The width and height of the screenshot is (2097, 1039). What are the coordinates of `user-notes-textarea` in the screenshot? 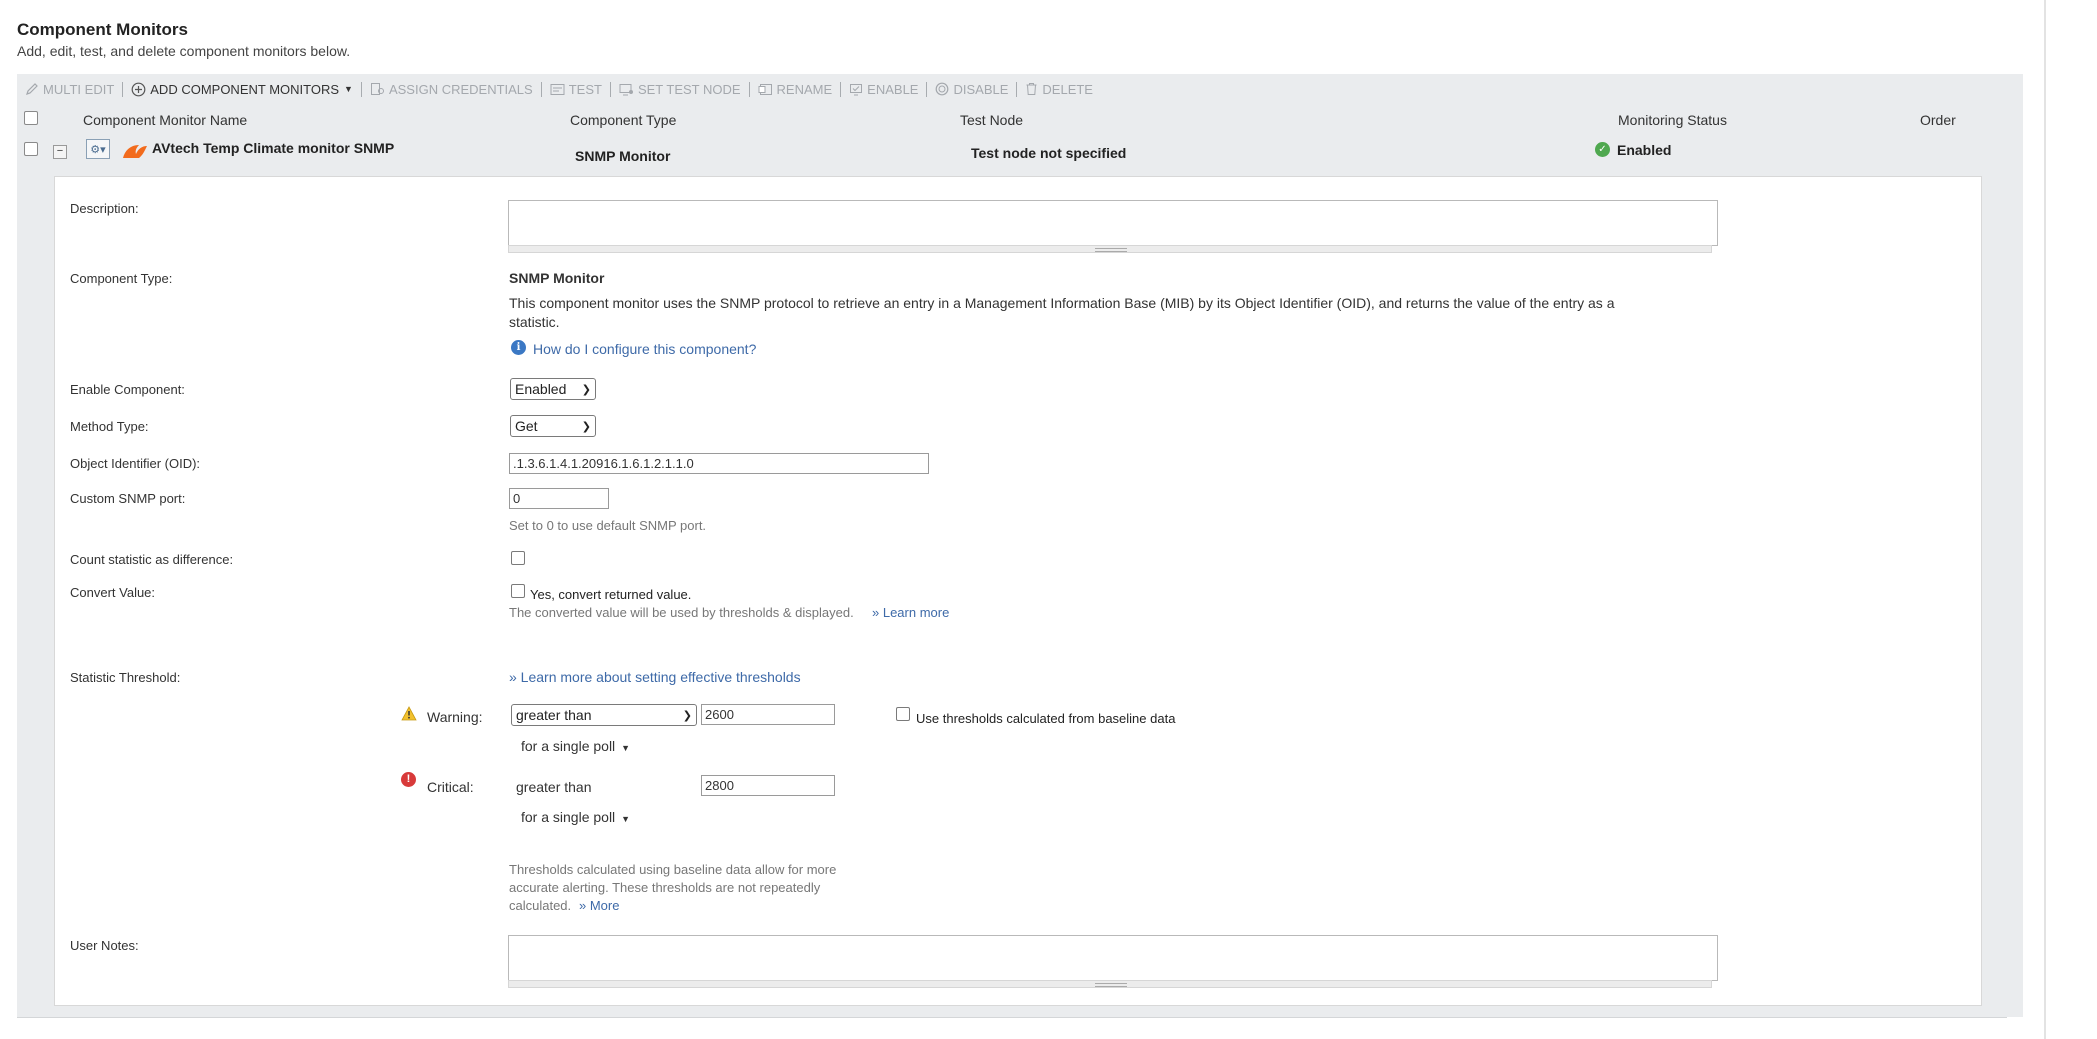 It's located at (1113, 958).